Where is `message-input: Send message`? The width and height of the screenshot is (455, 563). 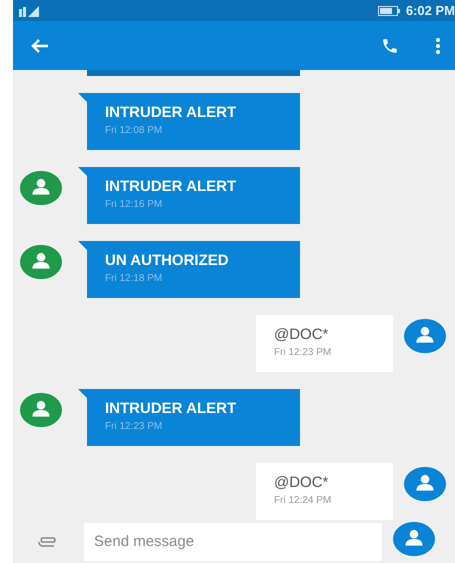 message-input: Send message is located at coordinates (233, 541).